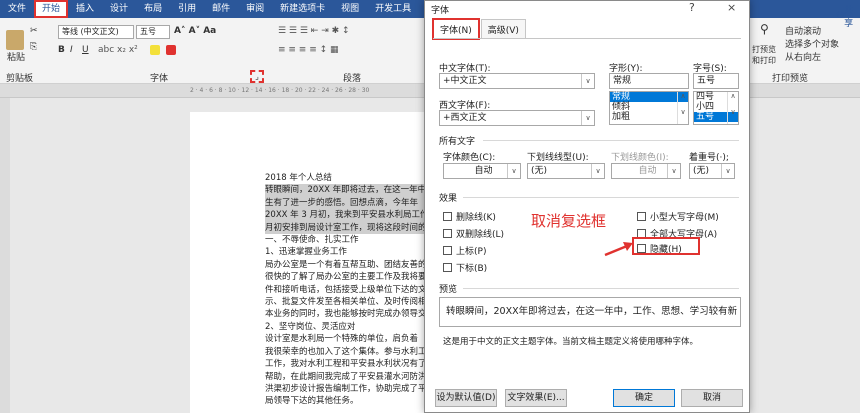 This screenshot has width=860, height=413. I want to click on ribbon-tab: 文件, so click(17, 9).